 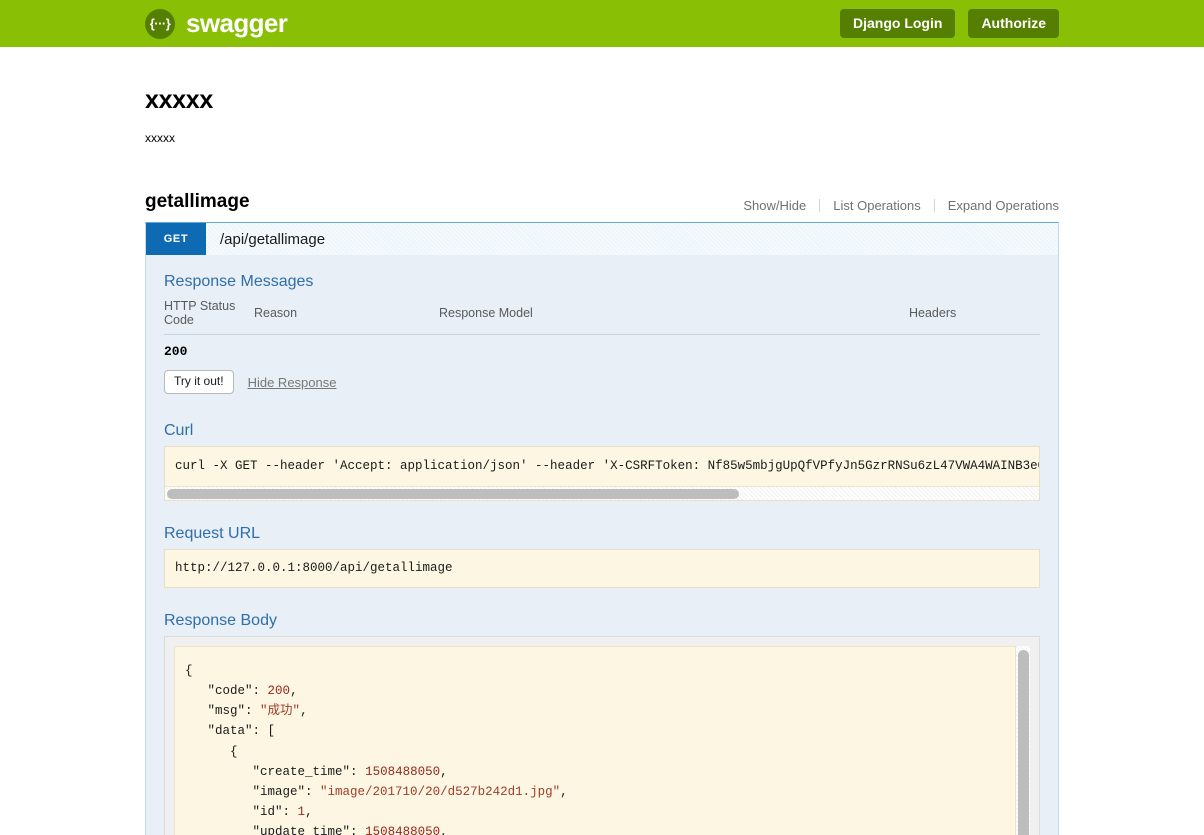 I want to click on swagger-brand: {···} swagger, so click(x=216, y=23).